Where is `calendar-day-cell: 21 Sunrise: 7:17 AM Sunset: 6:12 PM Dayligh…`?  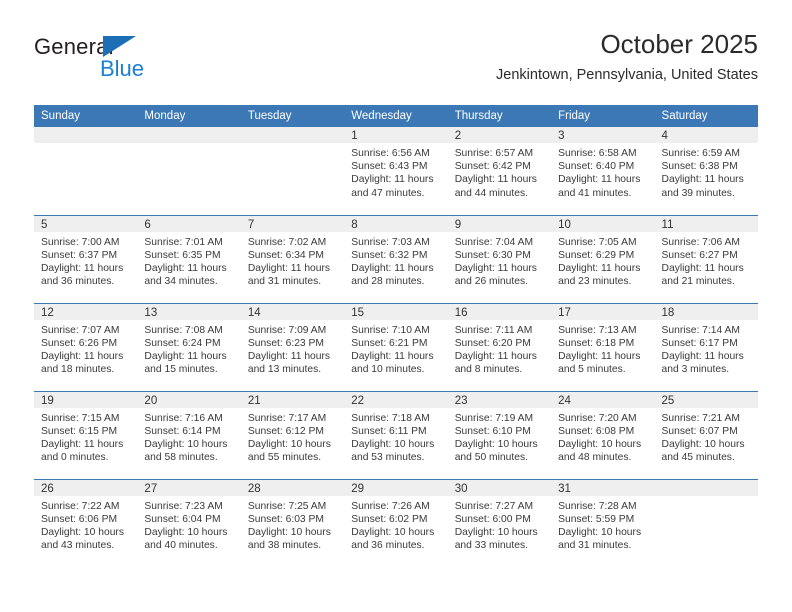
calendar-day-cell: 21 Sunrise: 7:17 AM Sunset: 6:12 PM Dayligh… is located at coordinates (292, 434).